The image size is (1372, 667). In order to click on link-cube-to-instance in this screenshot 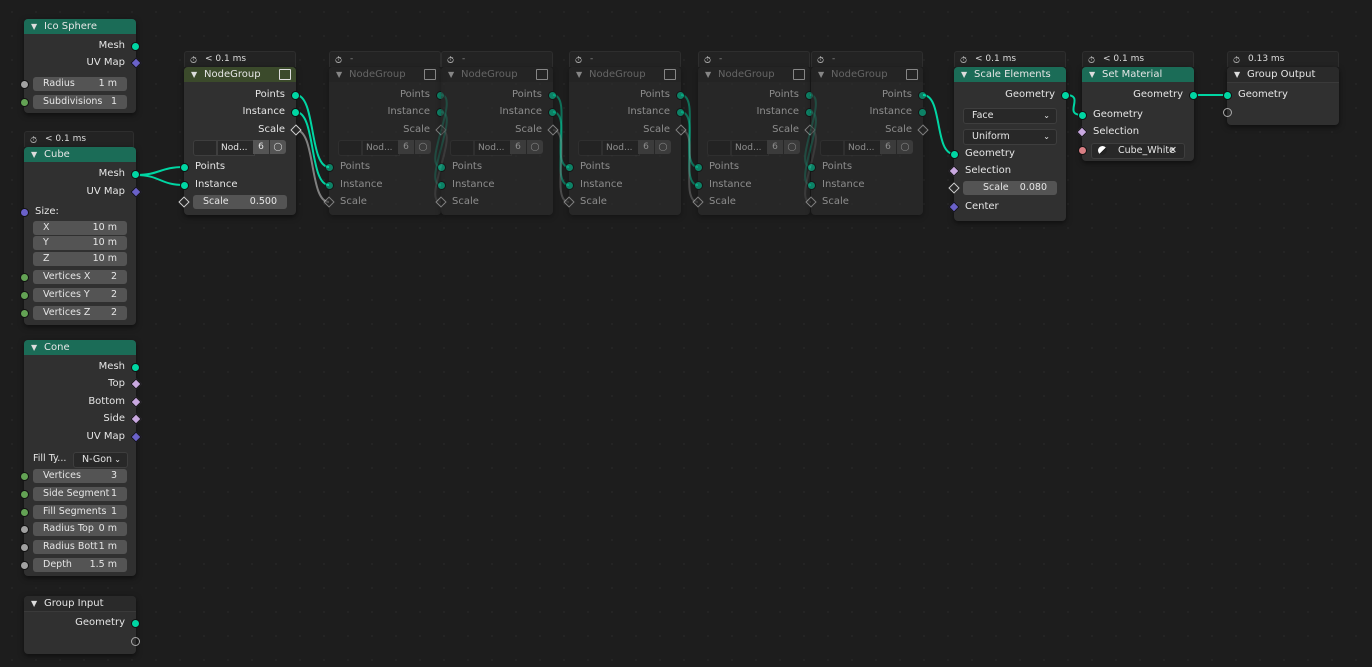, I will do `click(160, 180)`.